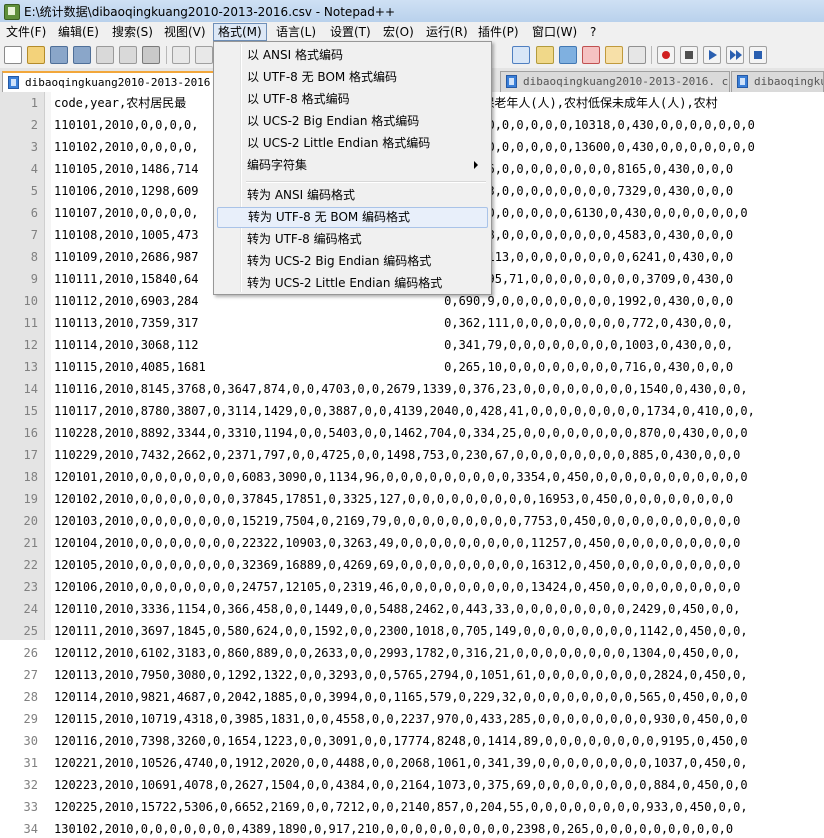 The width and height of the screenshot is (824, 838). I want to click on menu-search: 搜索(S), so click(132, 32).